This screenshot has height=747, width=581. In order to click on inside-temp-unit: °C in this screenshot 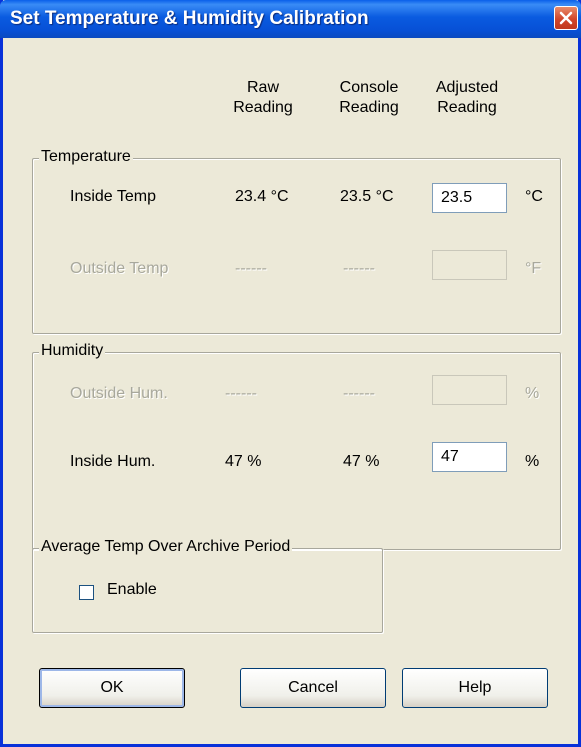, I will do `click(534, 196)`.